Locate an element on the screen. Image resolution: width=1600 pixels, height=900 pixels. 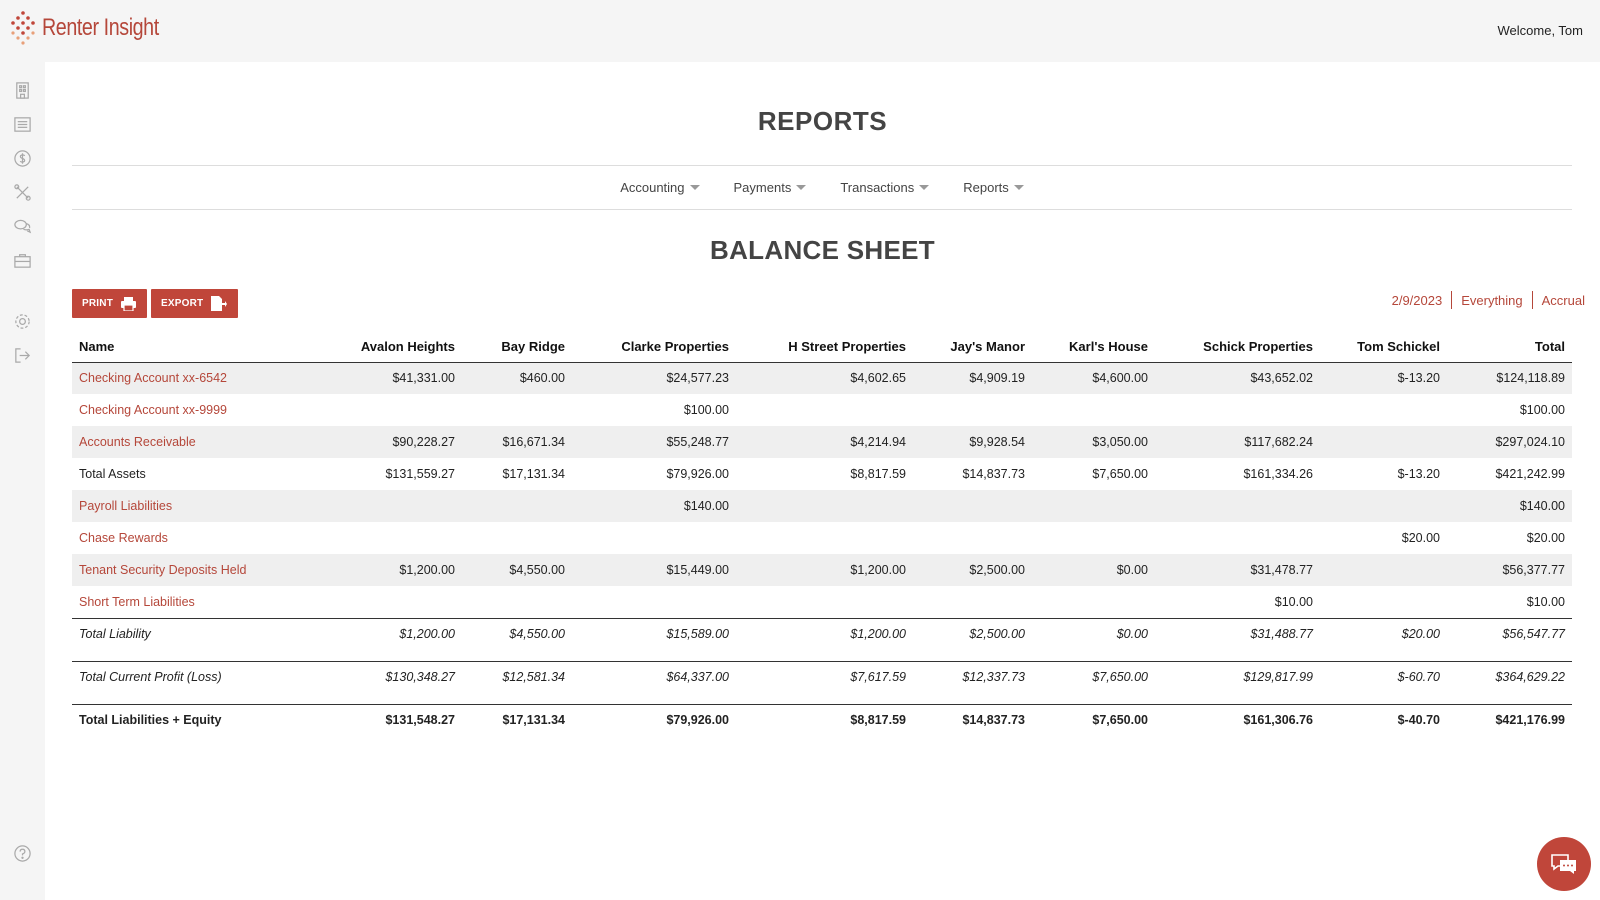
table-cell: $8,817.59 is located at coordinates (824, 719).